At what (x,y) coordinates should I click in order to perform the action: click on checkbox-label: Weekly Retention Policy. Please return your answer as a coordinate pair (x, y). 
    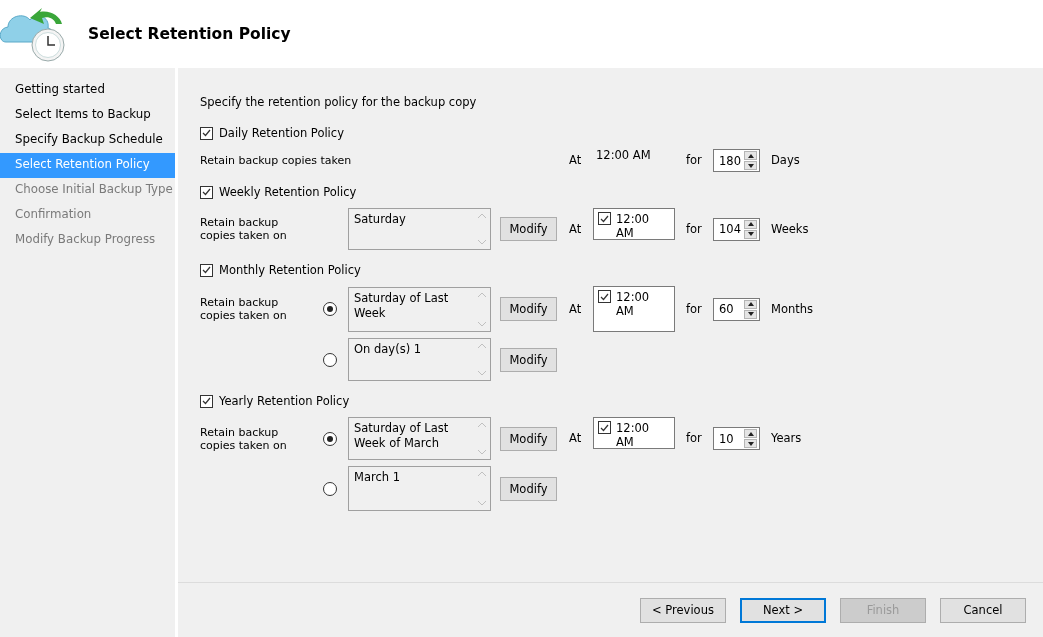
    Looking at the image, I should click on (288, 192).